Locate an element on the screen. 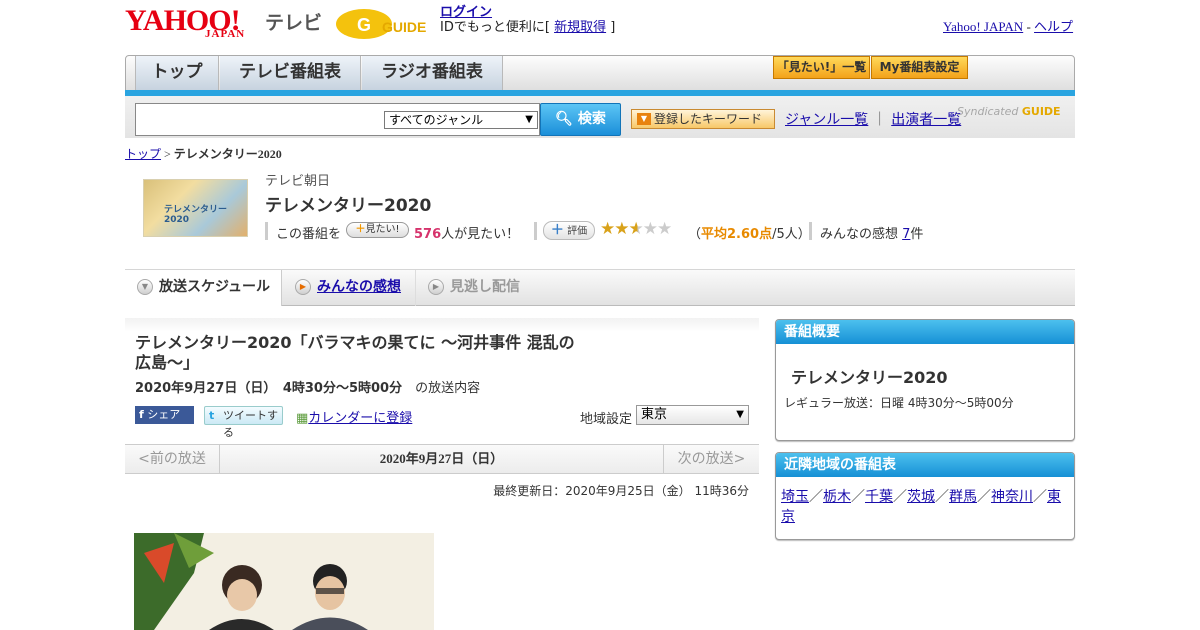 This screenshot has width=1200, height=630. genre-select: すべてのジャンル ▼ is located at coordinates (461, 120).